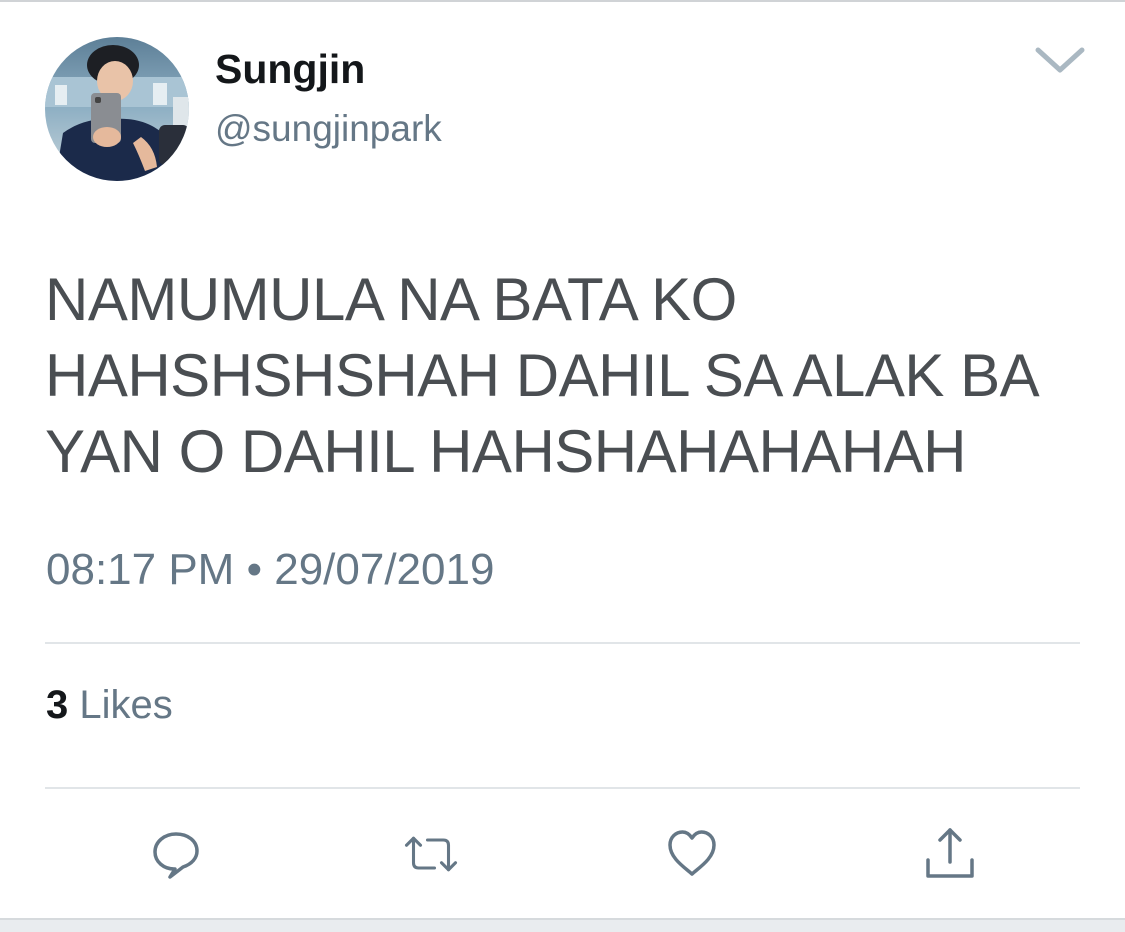 This screenshot has width=1125, height=932. Describe the element at coordinates (176, 854) in the screenshot. I see `reply-icon` at that location.